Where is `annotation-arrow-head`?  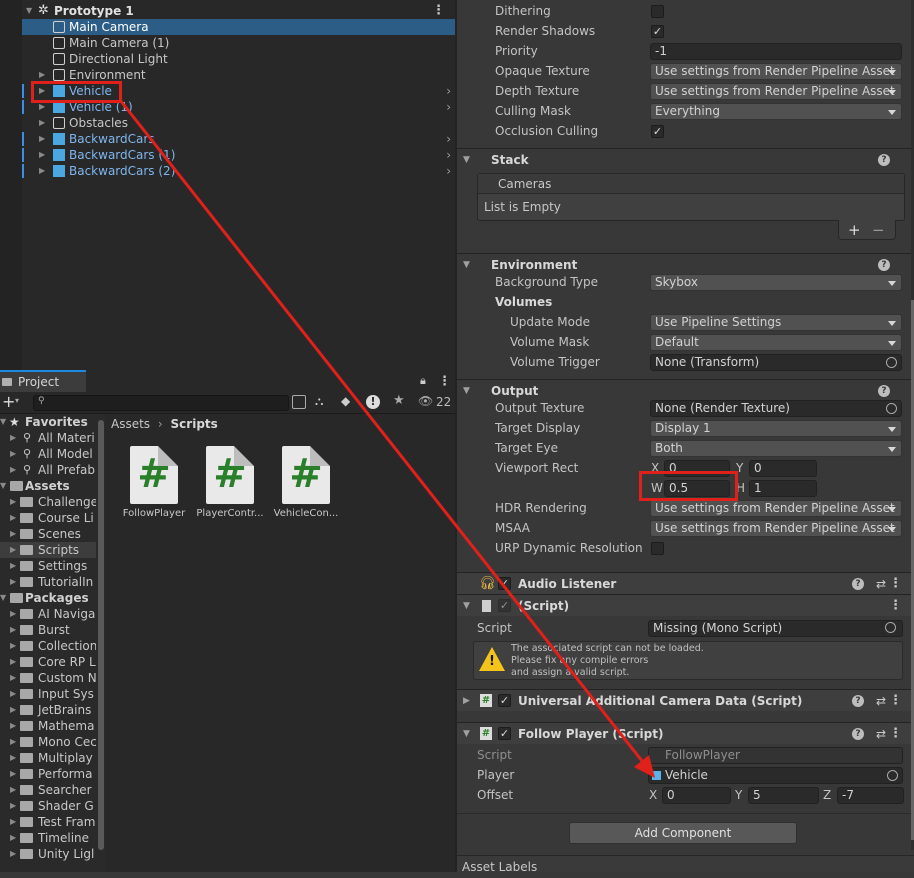 annotation-arrow-head is located at coordinates (644, 766).